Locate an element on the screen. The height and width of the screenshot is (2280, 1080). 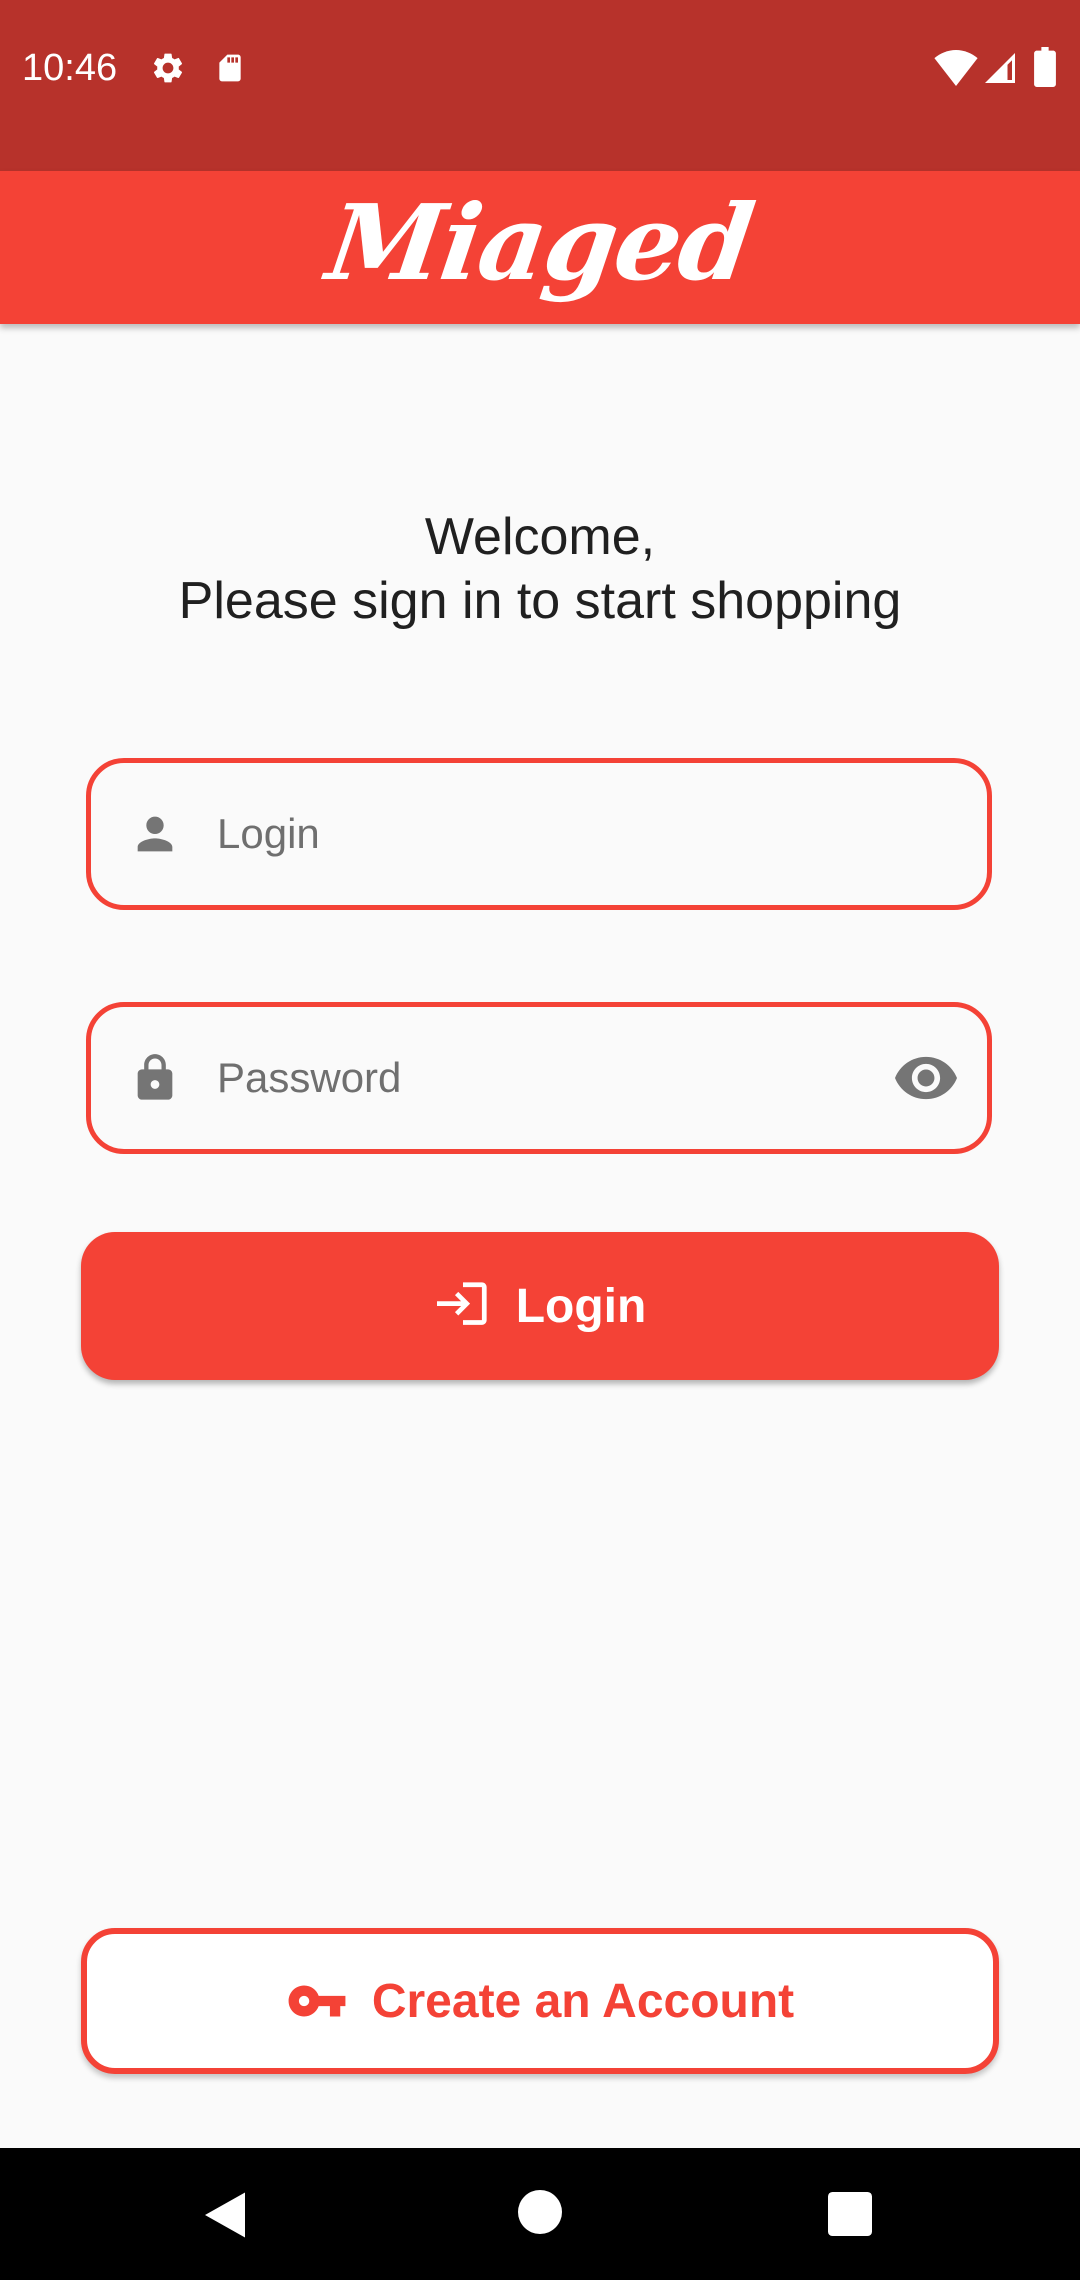
welcome-line-2: Please sign in to start shopping is located at coordinates (540, 601).